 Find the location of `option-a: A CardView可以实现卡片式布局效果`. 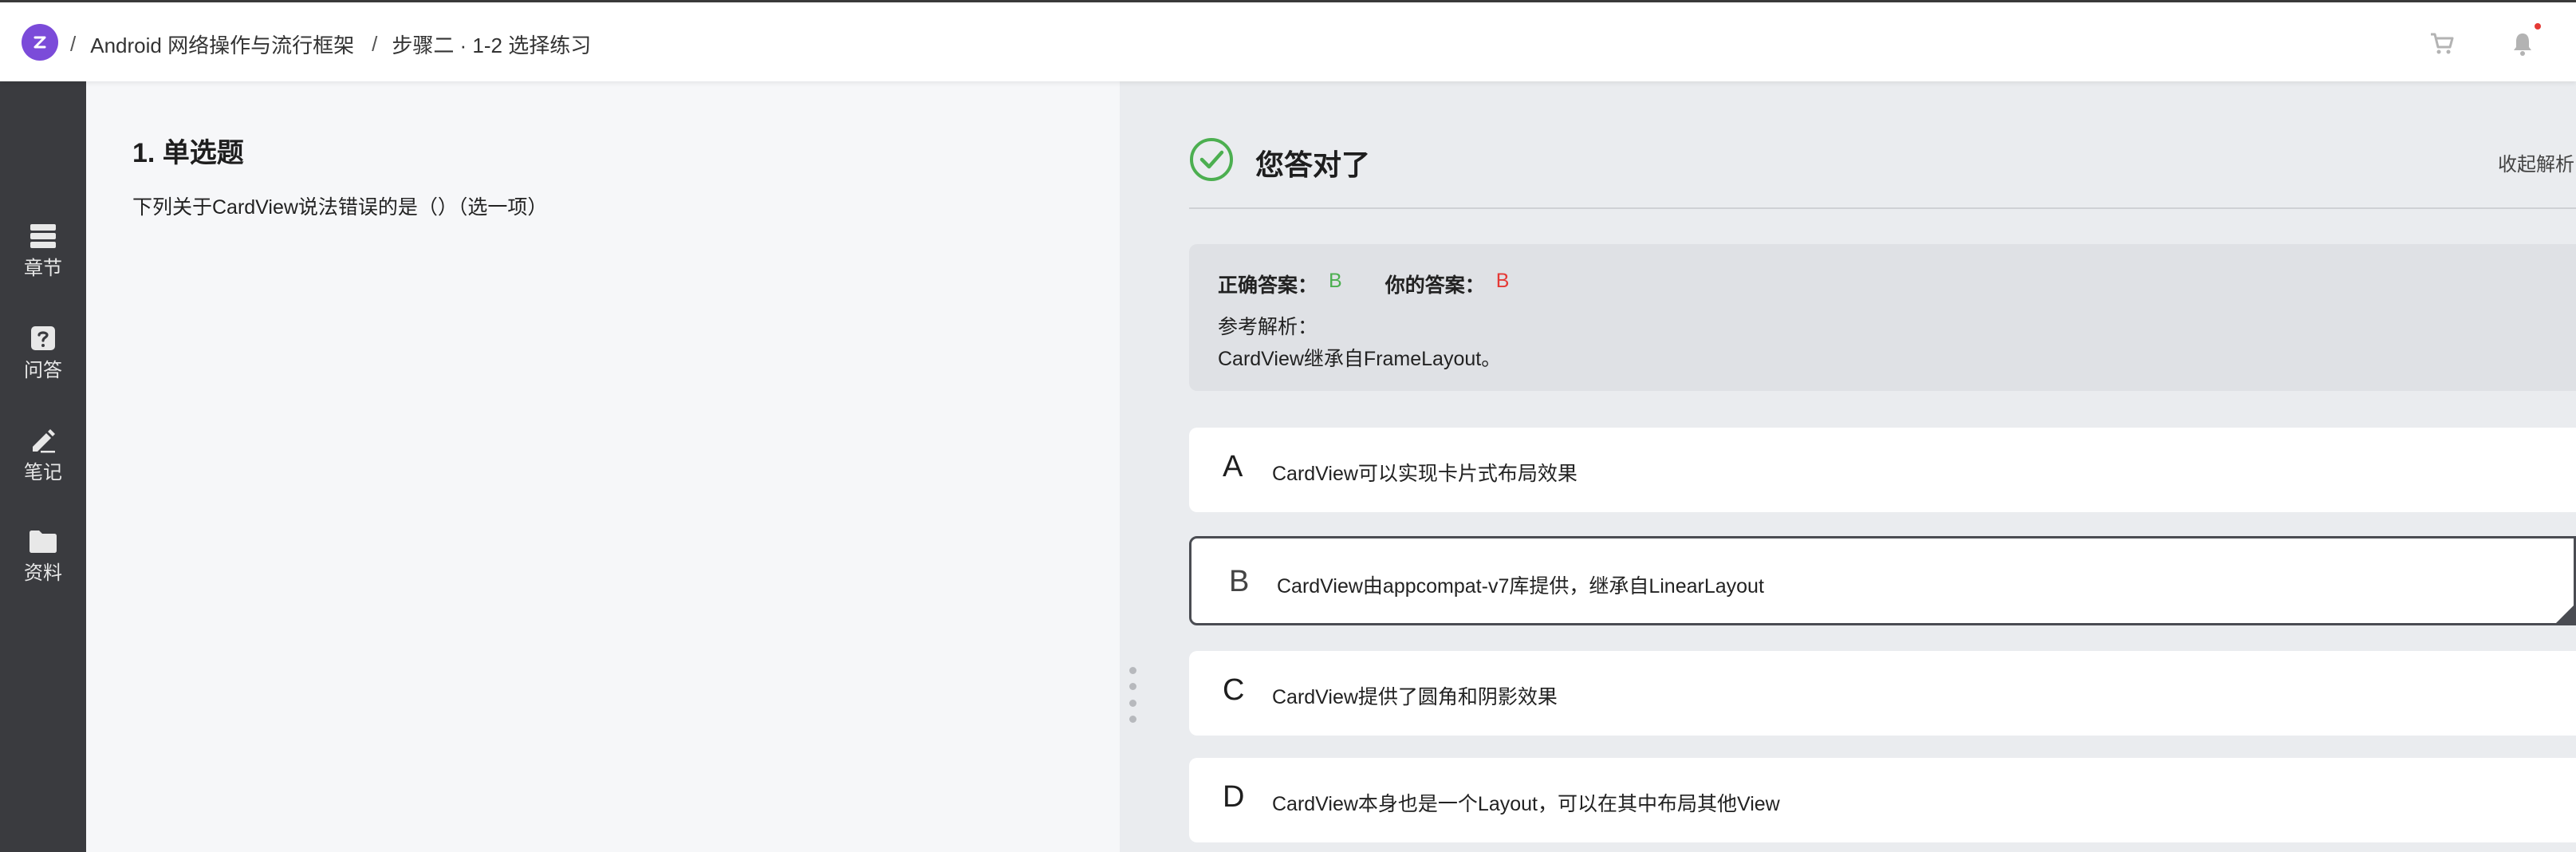

option-a: A CardView可以实现卡片式布局效果 is located at coordinates (1882, 470).